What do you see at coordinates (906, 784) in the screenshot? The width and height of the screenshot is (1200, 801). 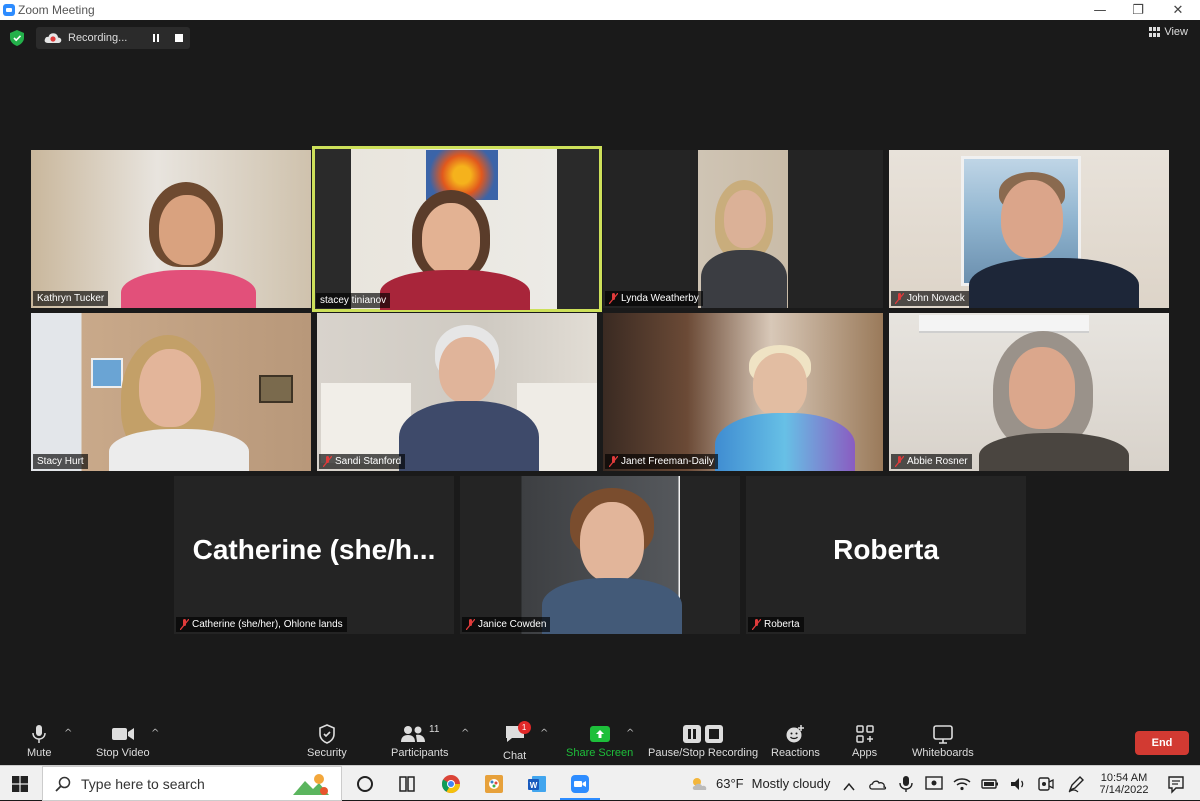 I see `microphone-tray-icon` at bounding box center [906, 784].